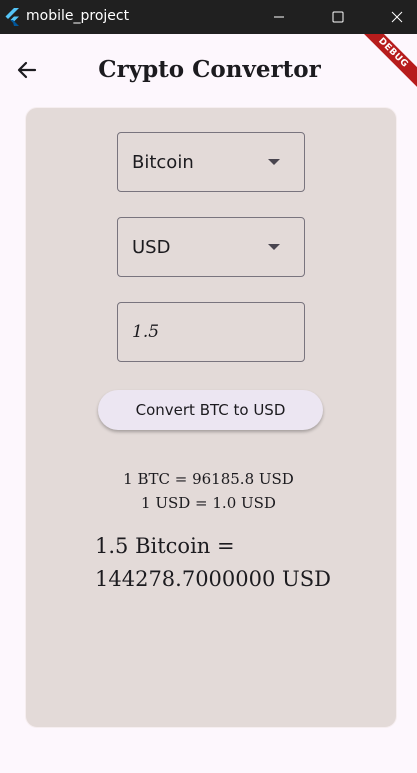  I want to click on window-titlebar: mobile_project, so click(208, 17).